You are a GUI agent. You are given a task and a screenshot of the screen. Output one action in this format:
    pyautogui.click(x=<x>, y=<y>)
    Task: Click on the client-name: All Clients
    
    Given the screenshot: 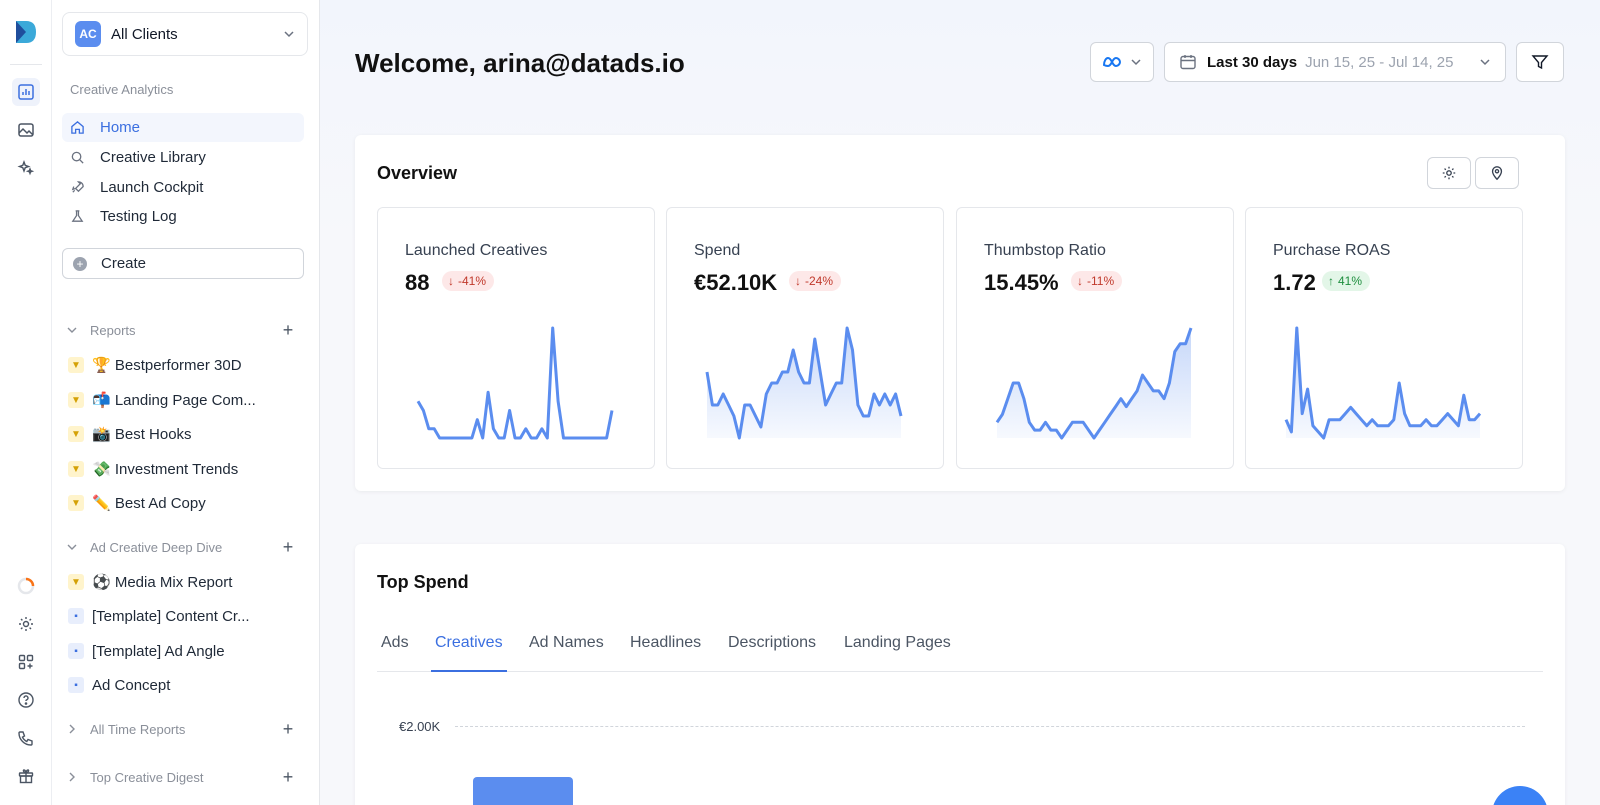 What is the action you would take?
    pyautogui.click(x=144, y=34)
    